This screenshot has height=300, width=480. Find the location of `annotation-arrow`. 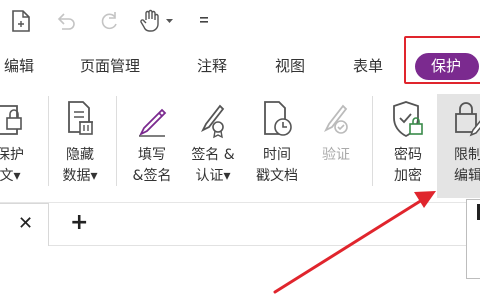

annotation-arrow is located at coordinates (354, 242).